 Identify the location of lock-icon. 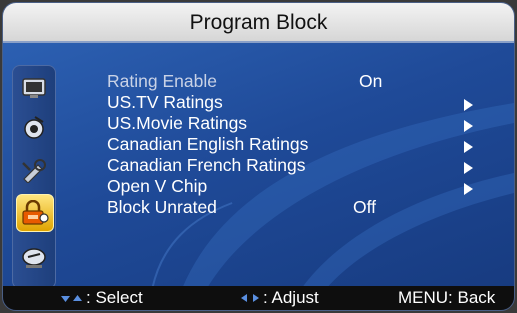
(35, 213).